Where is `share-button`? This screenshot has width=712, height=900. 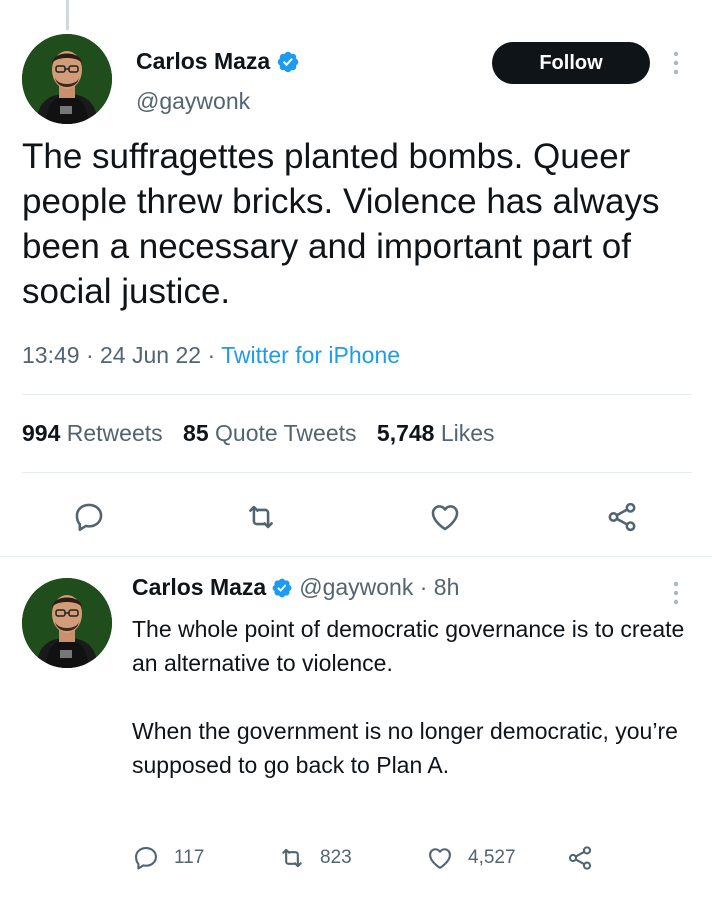 share-button is located at coordinates (622, 517).